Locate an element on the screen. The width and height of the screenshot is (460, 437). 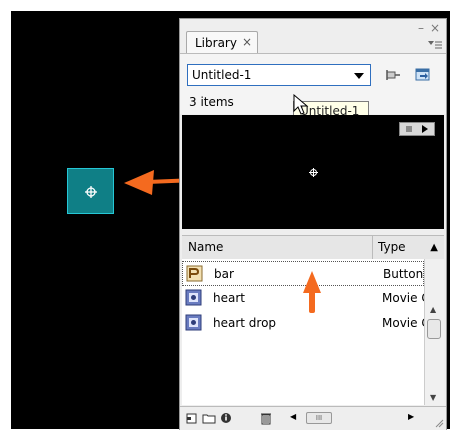
vertical-scrollbar: ▲ ▼ is located at coordinates (434, 332).